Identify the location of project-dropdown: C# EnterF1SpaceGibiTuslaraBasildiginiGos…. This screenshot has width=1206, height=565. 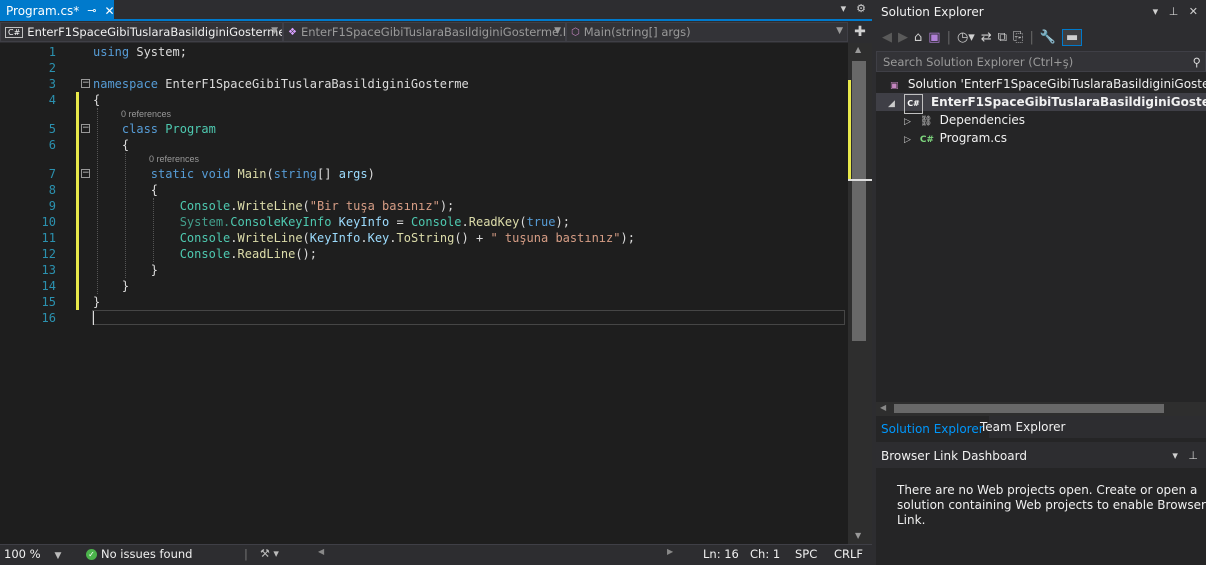
(141, 32).